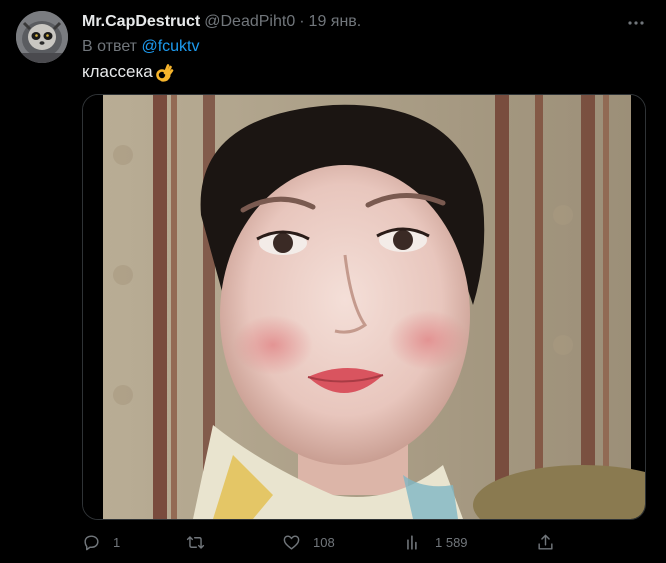 This screenshot has height=563, width=666. I want to click on retweet-button, so click(201, 542).